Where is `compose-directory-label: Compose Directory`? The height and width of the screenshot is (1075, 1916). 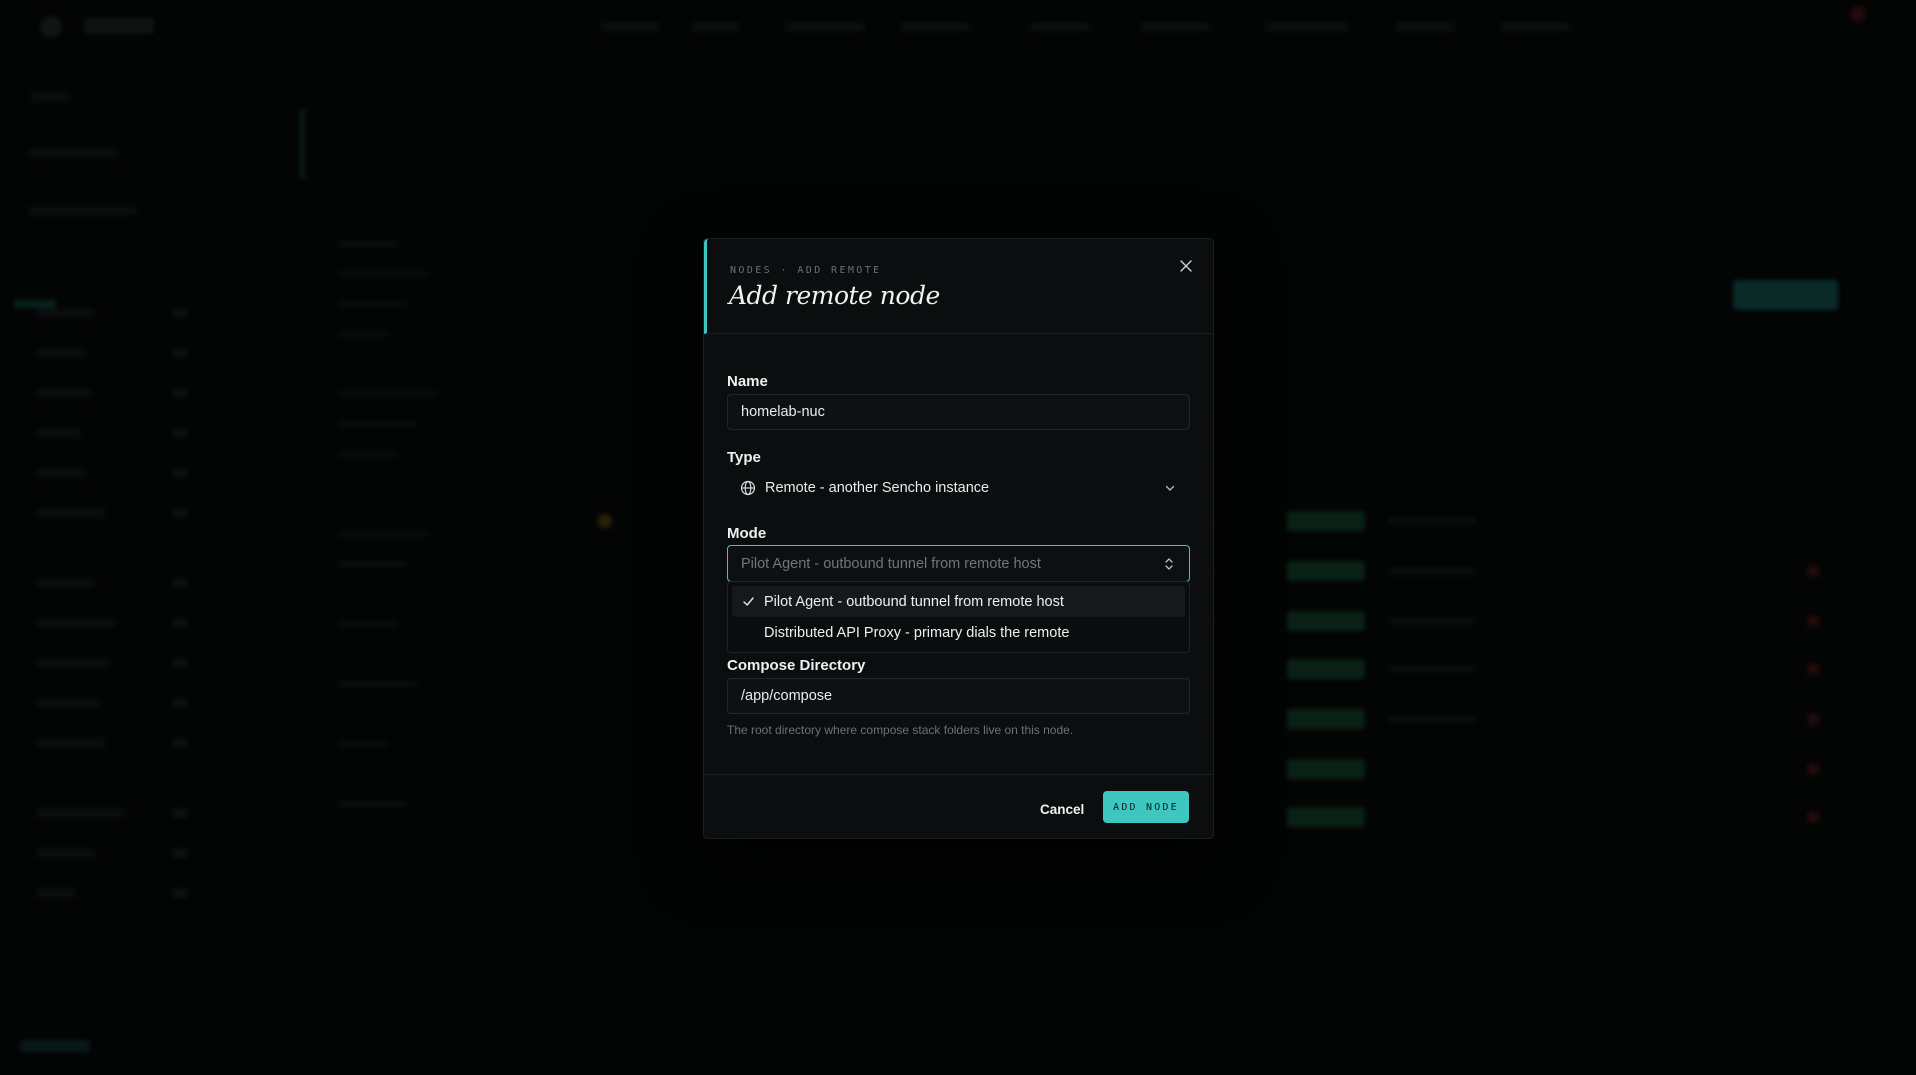
compose-directory-label: Compose Directory is located at coordinates (796, 665).